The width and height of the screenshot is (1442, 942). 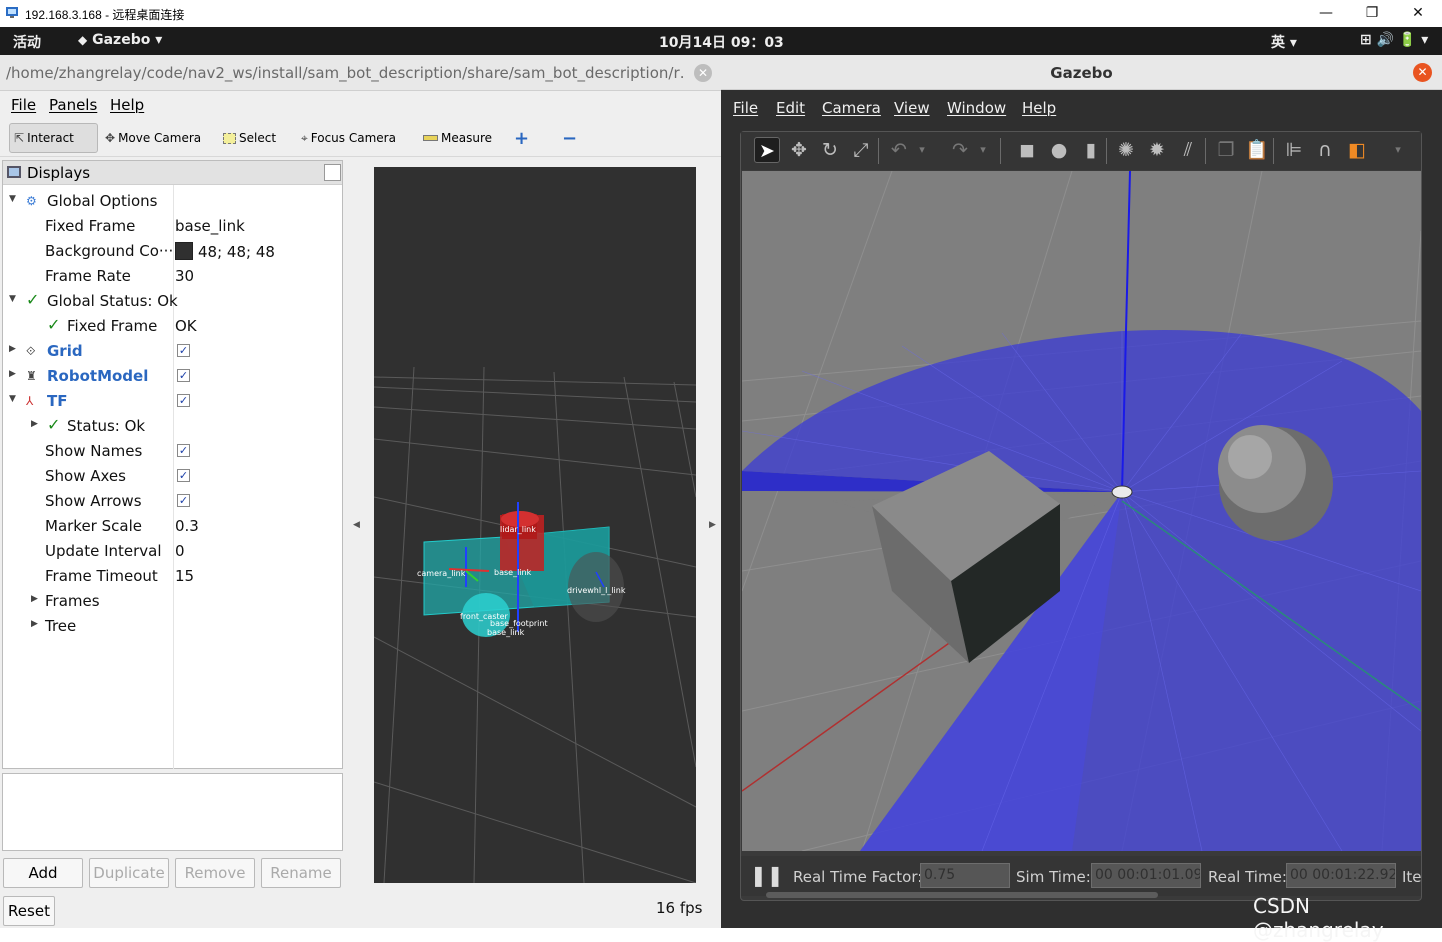 I want to click on clock: 10月14日 09：03, so click(x=721, y=42).